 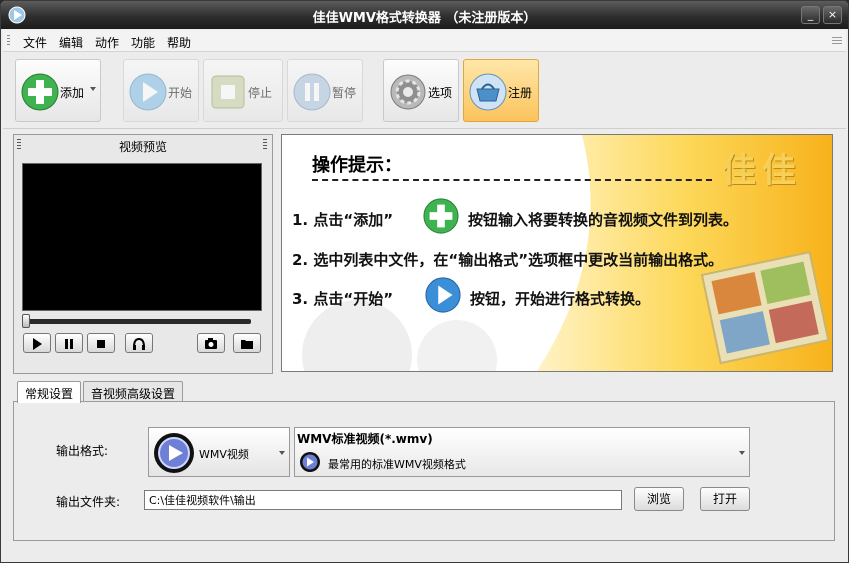 I want to click on folder-icon, so click(x=247, y=344).